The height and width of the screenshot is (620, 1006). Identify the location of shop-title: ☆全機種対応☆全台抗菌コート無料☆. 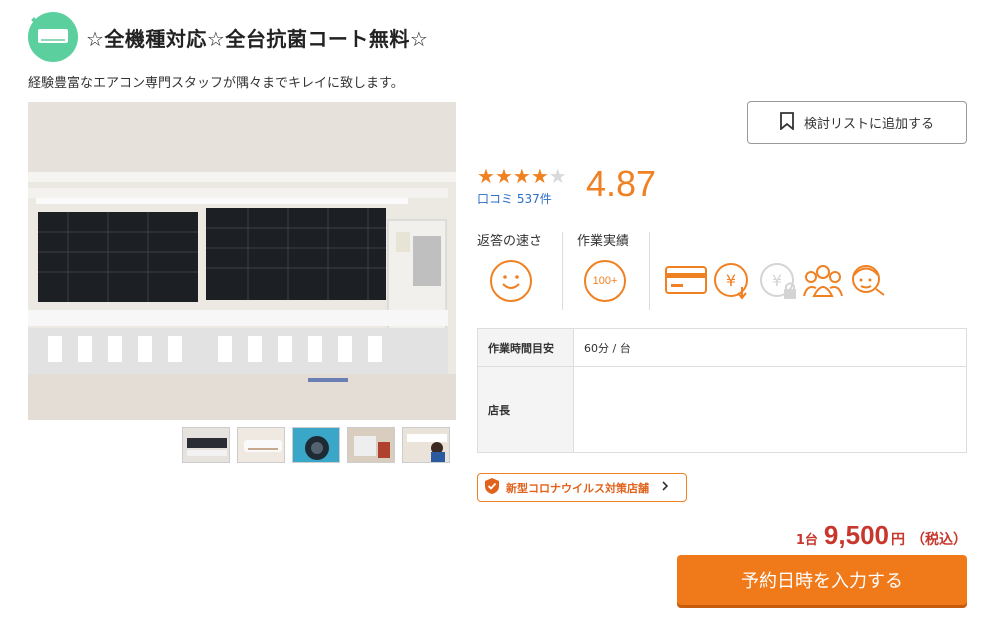
(257, 38).